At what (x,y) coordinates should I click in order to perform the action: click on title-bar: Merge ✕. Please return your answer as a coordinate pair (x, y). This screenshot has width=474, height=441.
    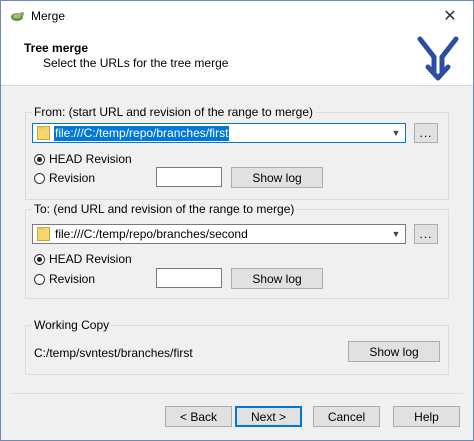
    Looking at the image, I should click on (237, 16).